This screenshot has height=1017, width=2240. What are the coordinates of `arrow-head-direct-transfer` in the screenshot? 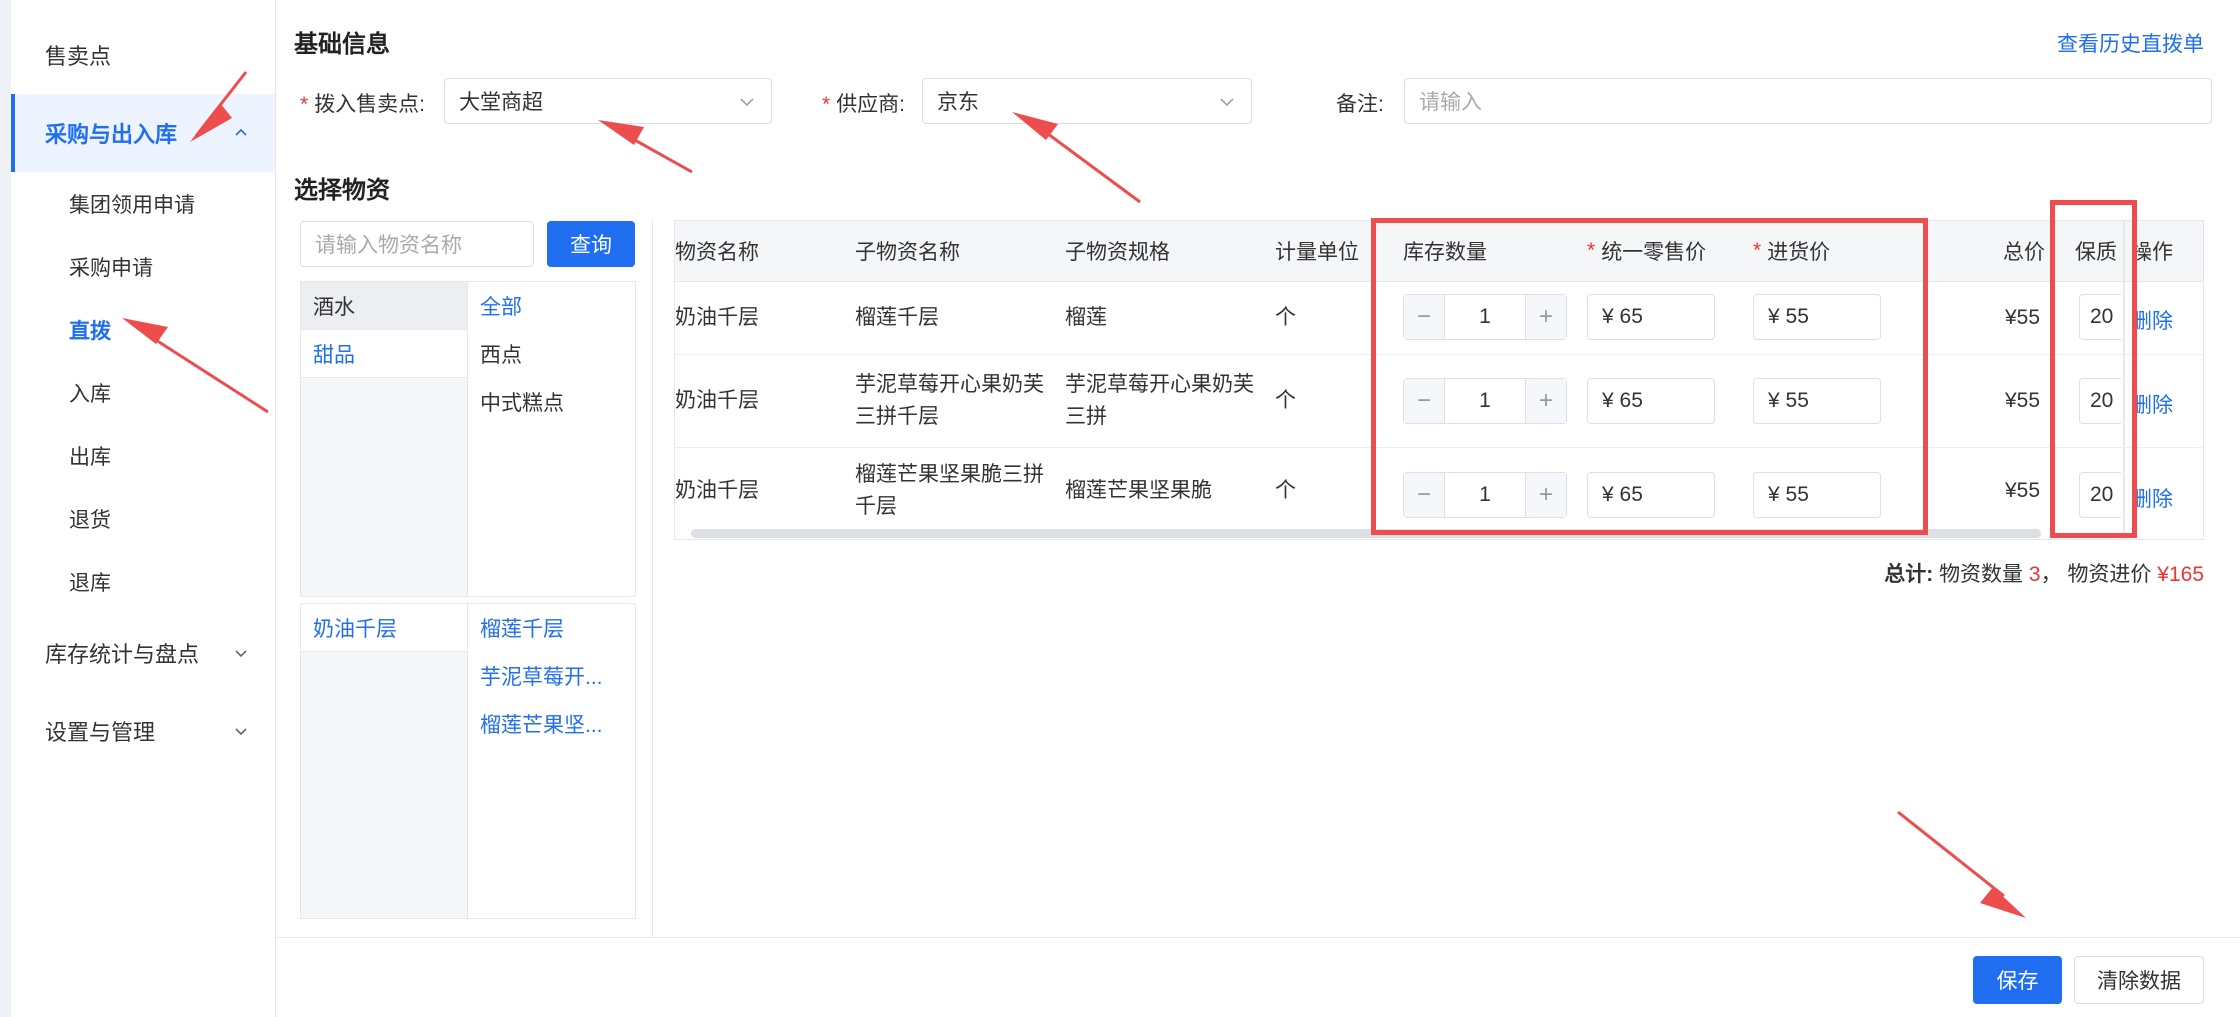 It's located at (145, 331).